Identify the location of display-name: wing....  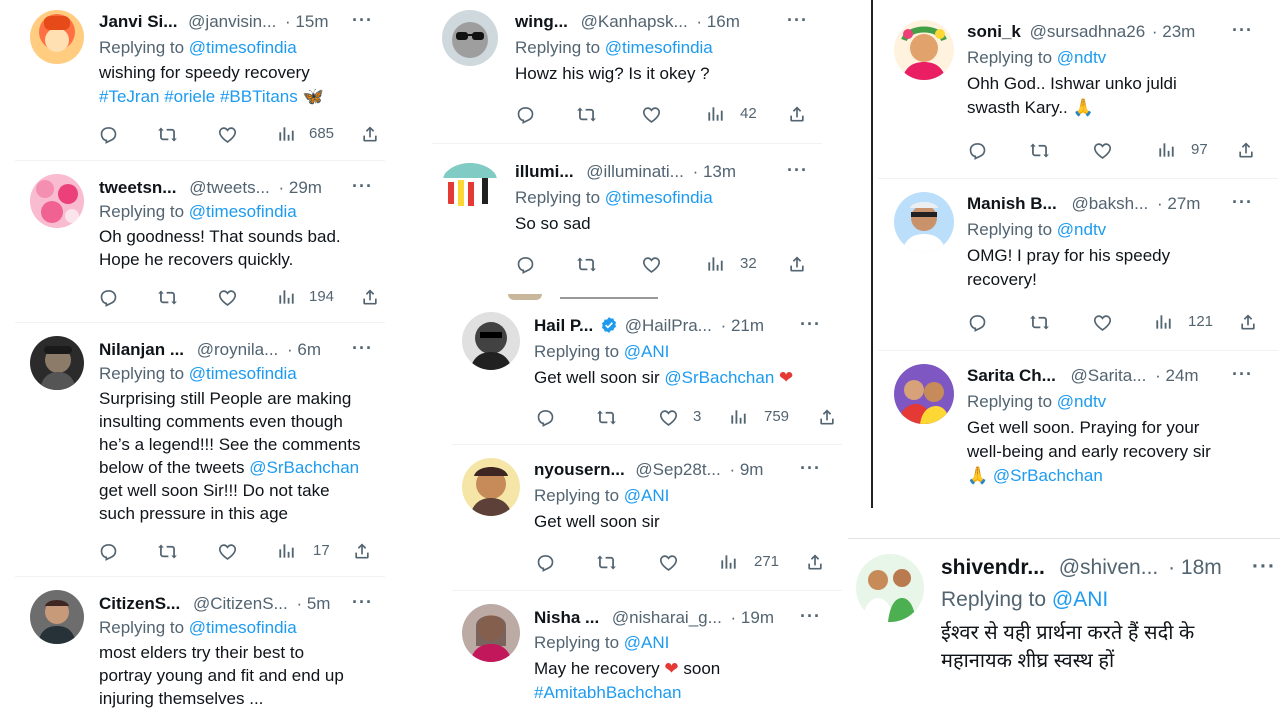
(541, 21).